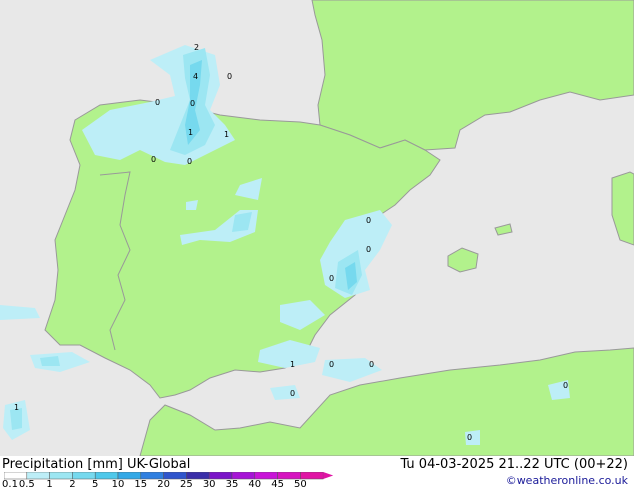 The image size is (634, 490). I want to click on colorbar-tick-label: 25, so click(186, 484).